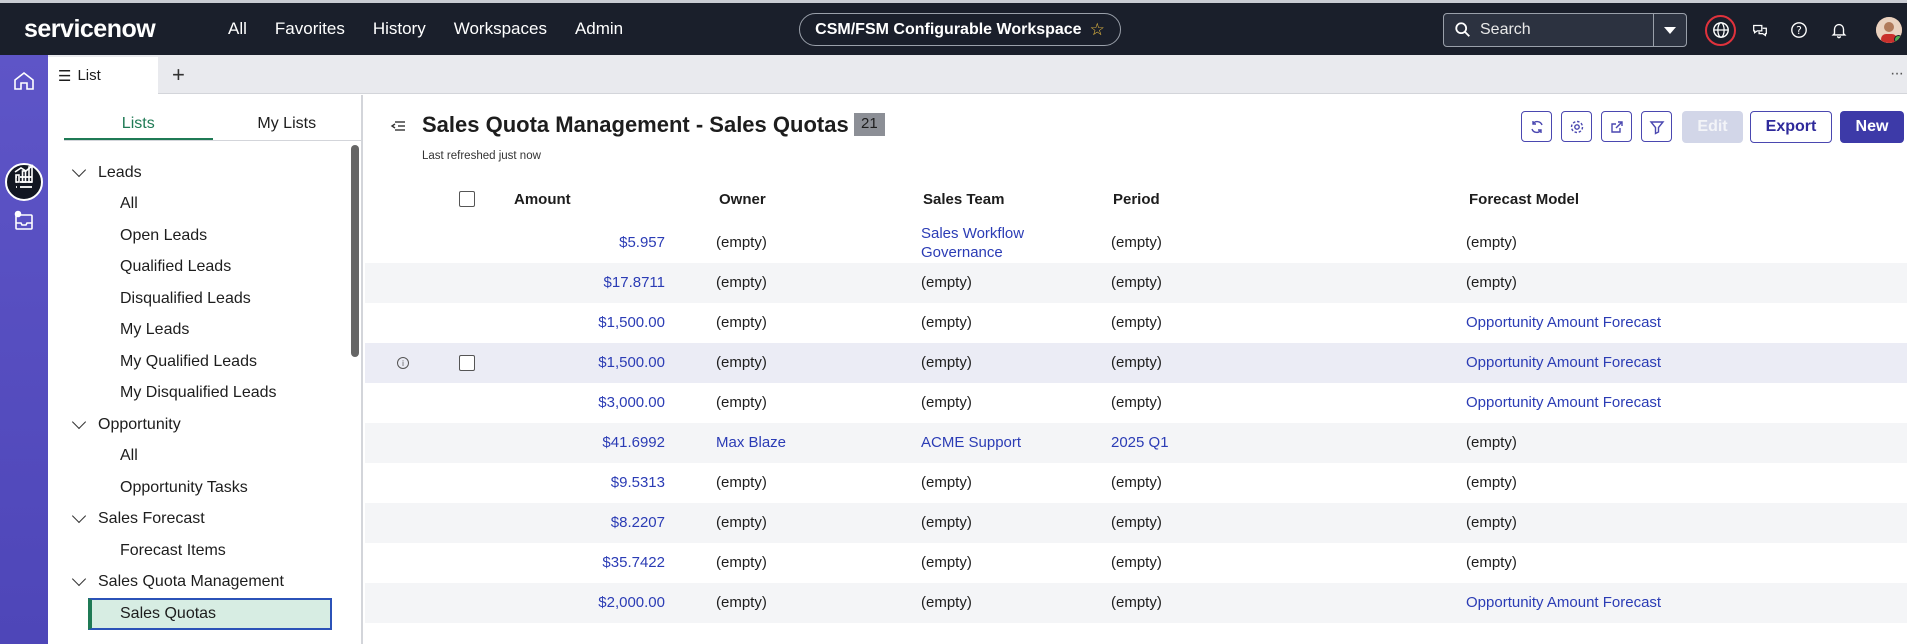  I want to click on nav-history: History, so click(399, 29).